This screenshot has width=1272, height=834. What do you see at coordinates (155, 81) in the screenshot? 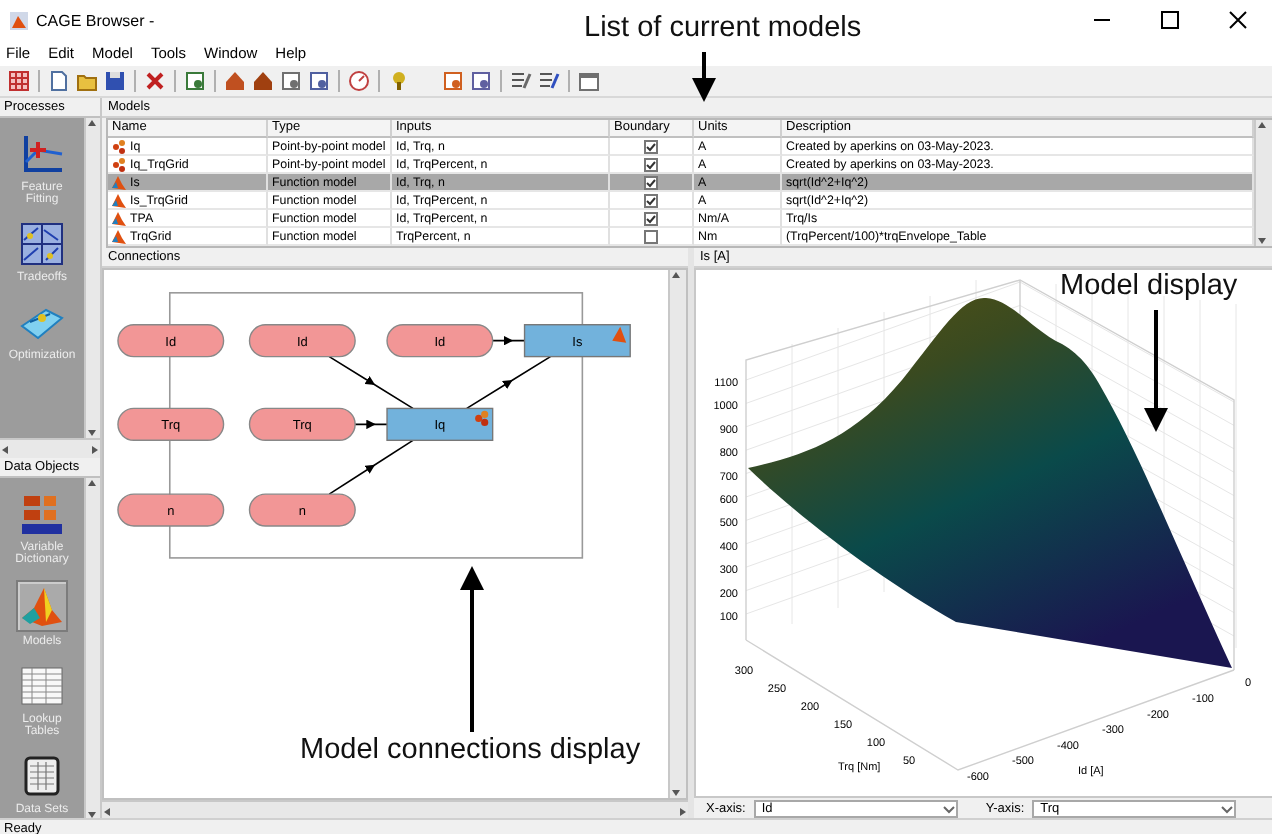
I see `delete-icon` at bounding box center [155, 81].